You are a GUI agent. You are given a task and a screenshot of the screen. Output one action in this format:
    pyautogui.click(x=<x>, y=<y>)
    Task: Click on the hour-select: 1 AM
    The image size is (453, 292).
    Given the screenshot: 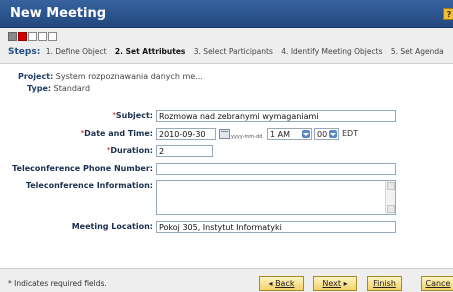 What is the action you would take?
    pyautogui.click(x=289, y=134)
    